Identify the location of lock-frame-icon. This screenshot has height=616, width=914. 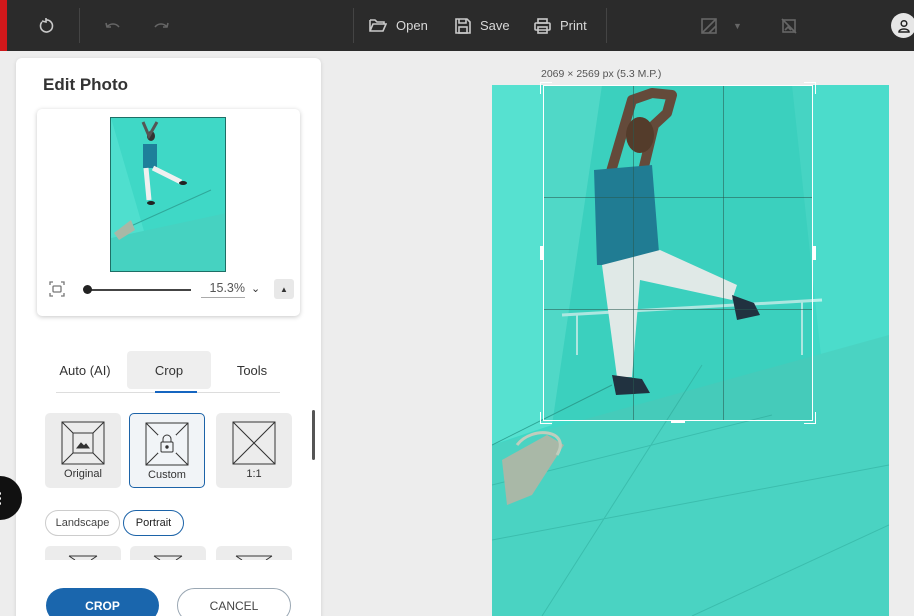
(167, 444).